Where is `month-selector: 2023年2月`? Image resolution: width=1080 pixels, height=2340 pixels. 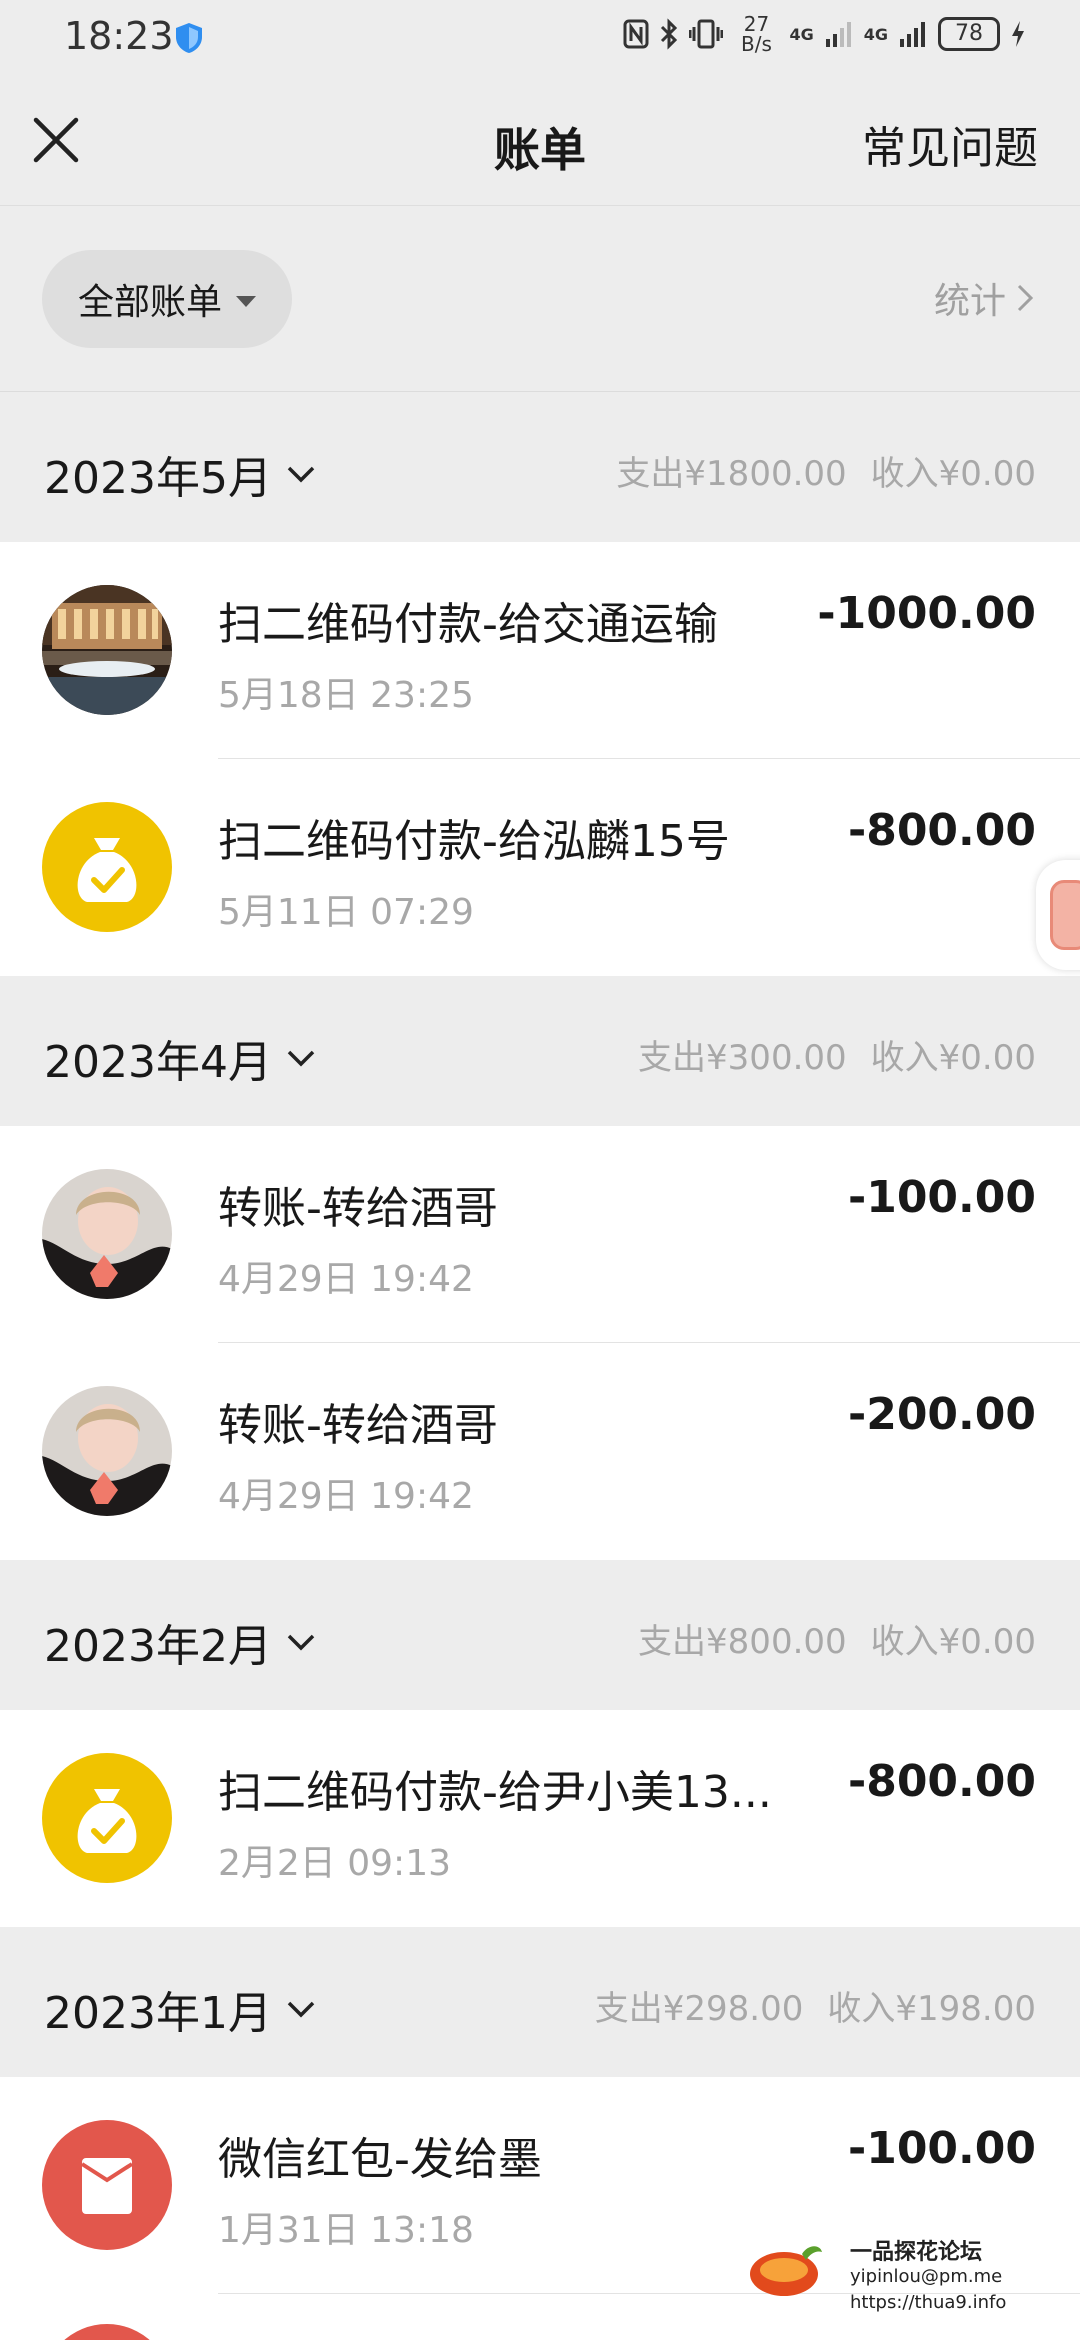 month-selector: 2023年2月 is located at coordinates (180, 1642).